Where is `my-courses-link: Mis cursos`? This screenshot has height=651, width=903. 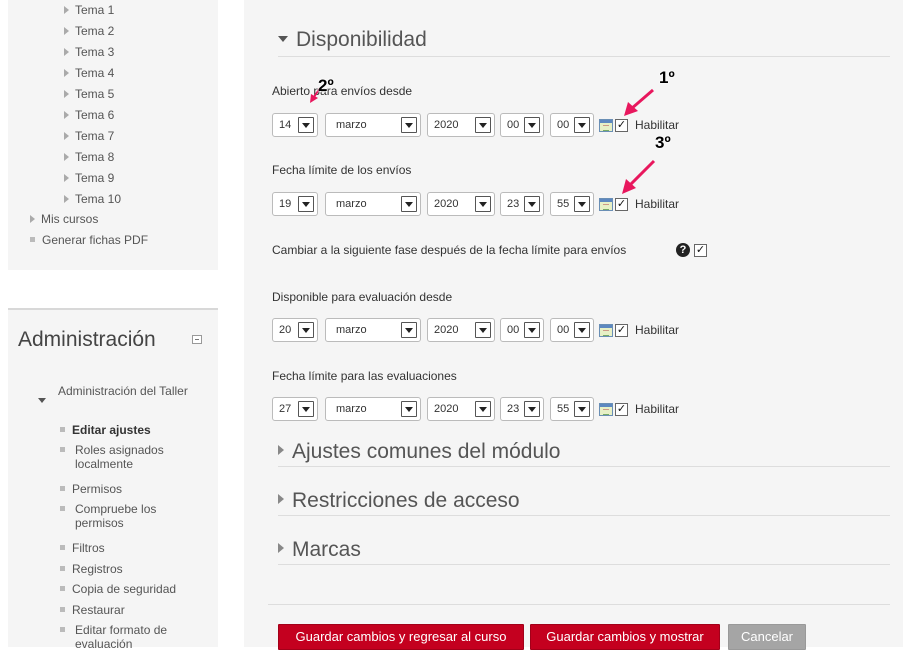 my-courses-link: Mis cursos is located at coordinates (64, 219).